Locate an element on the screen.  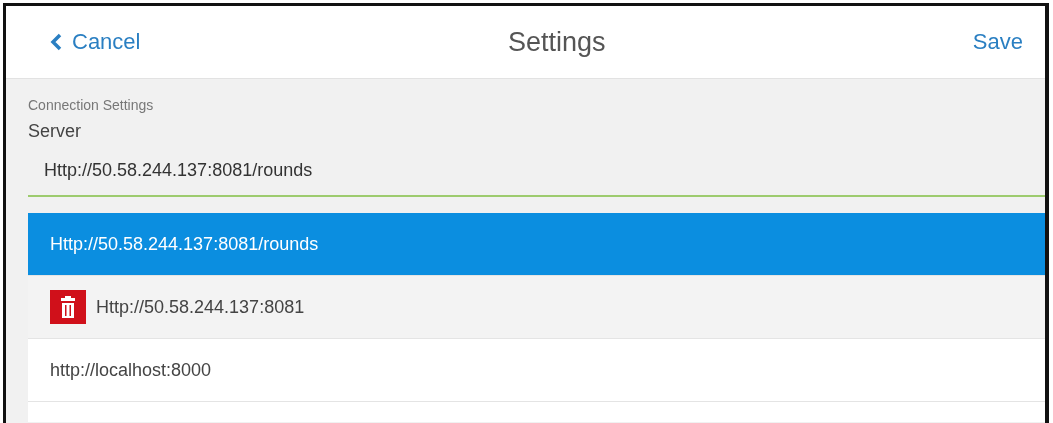
cancel-button: Cancel is located at coordinates (95, 42).